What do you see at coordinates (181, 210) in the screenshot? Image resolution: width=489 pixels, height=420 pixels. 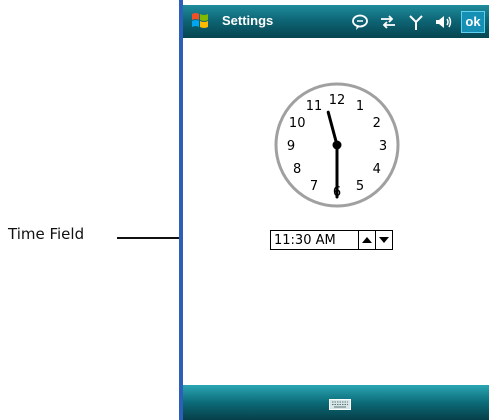 I see `device-bezel` at bounding box center [181, 210].